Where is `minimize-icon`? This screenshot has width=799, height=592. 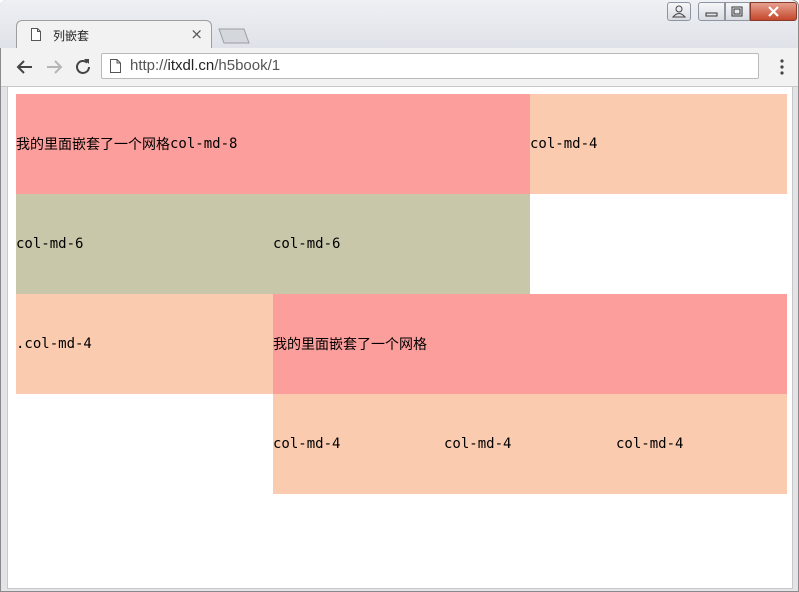
minimize-icon is located at coordinates (711, 14).